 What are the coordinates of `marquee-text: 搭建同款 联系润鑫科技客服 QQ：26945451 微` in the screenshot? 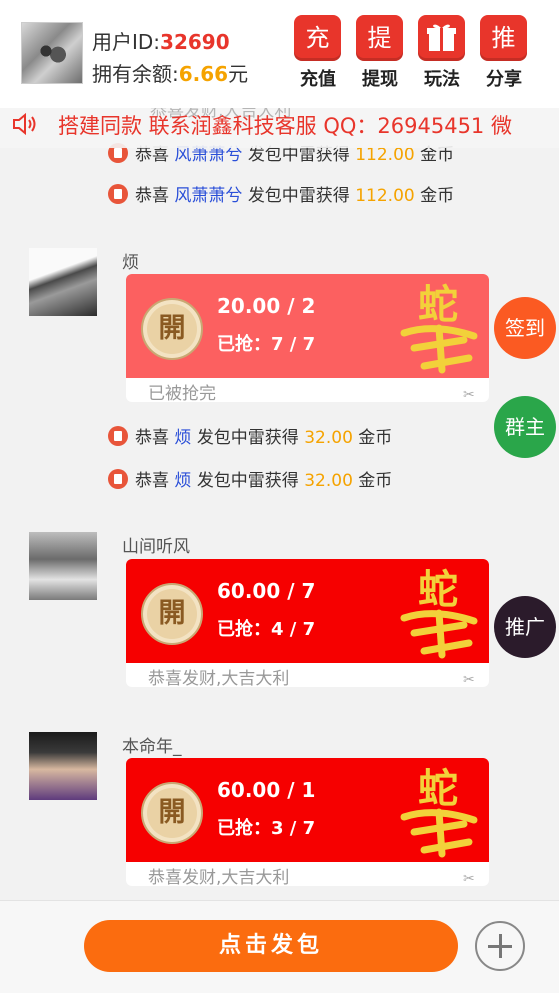 It's located at (285, 126).